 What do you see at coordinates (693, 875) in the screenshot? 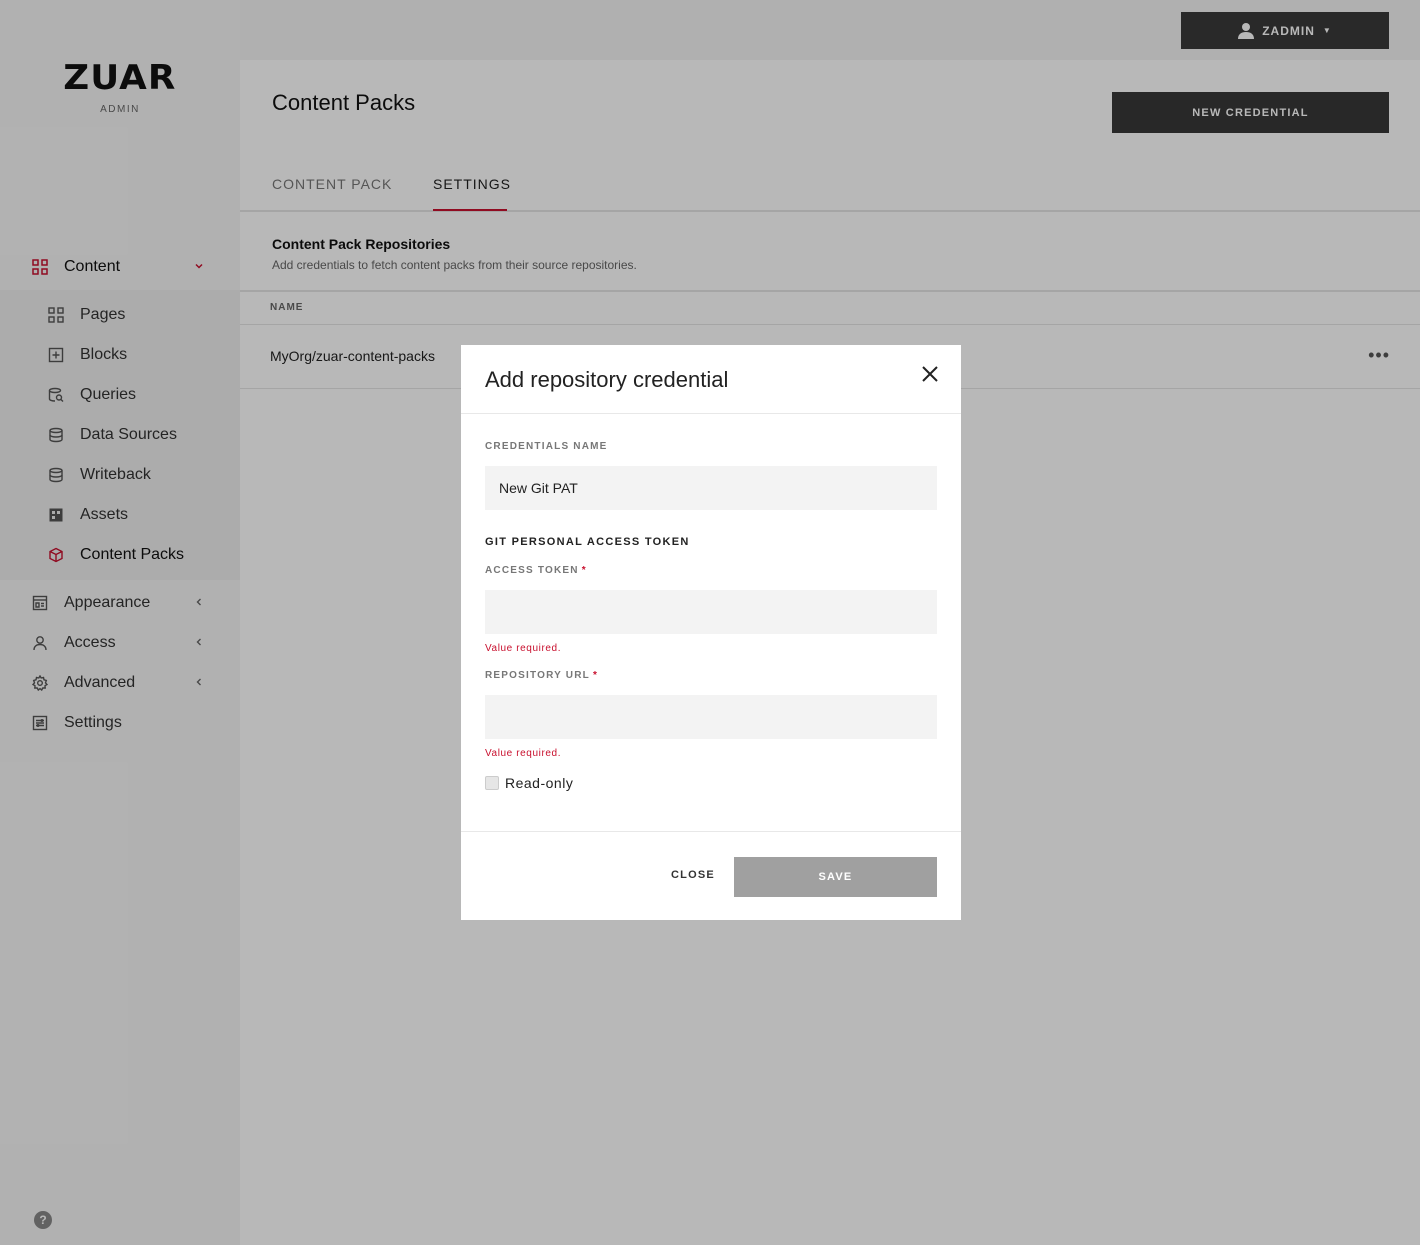
I see `close-button: CLOSE` at bounding box center [693, 875].